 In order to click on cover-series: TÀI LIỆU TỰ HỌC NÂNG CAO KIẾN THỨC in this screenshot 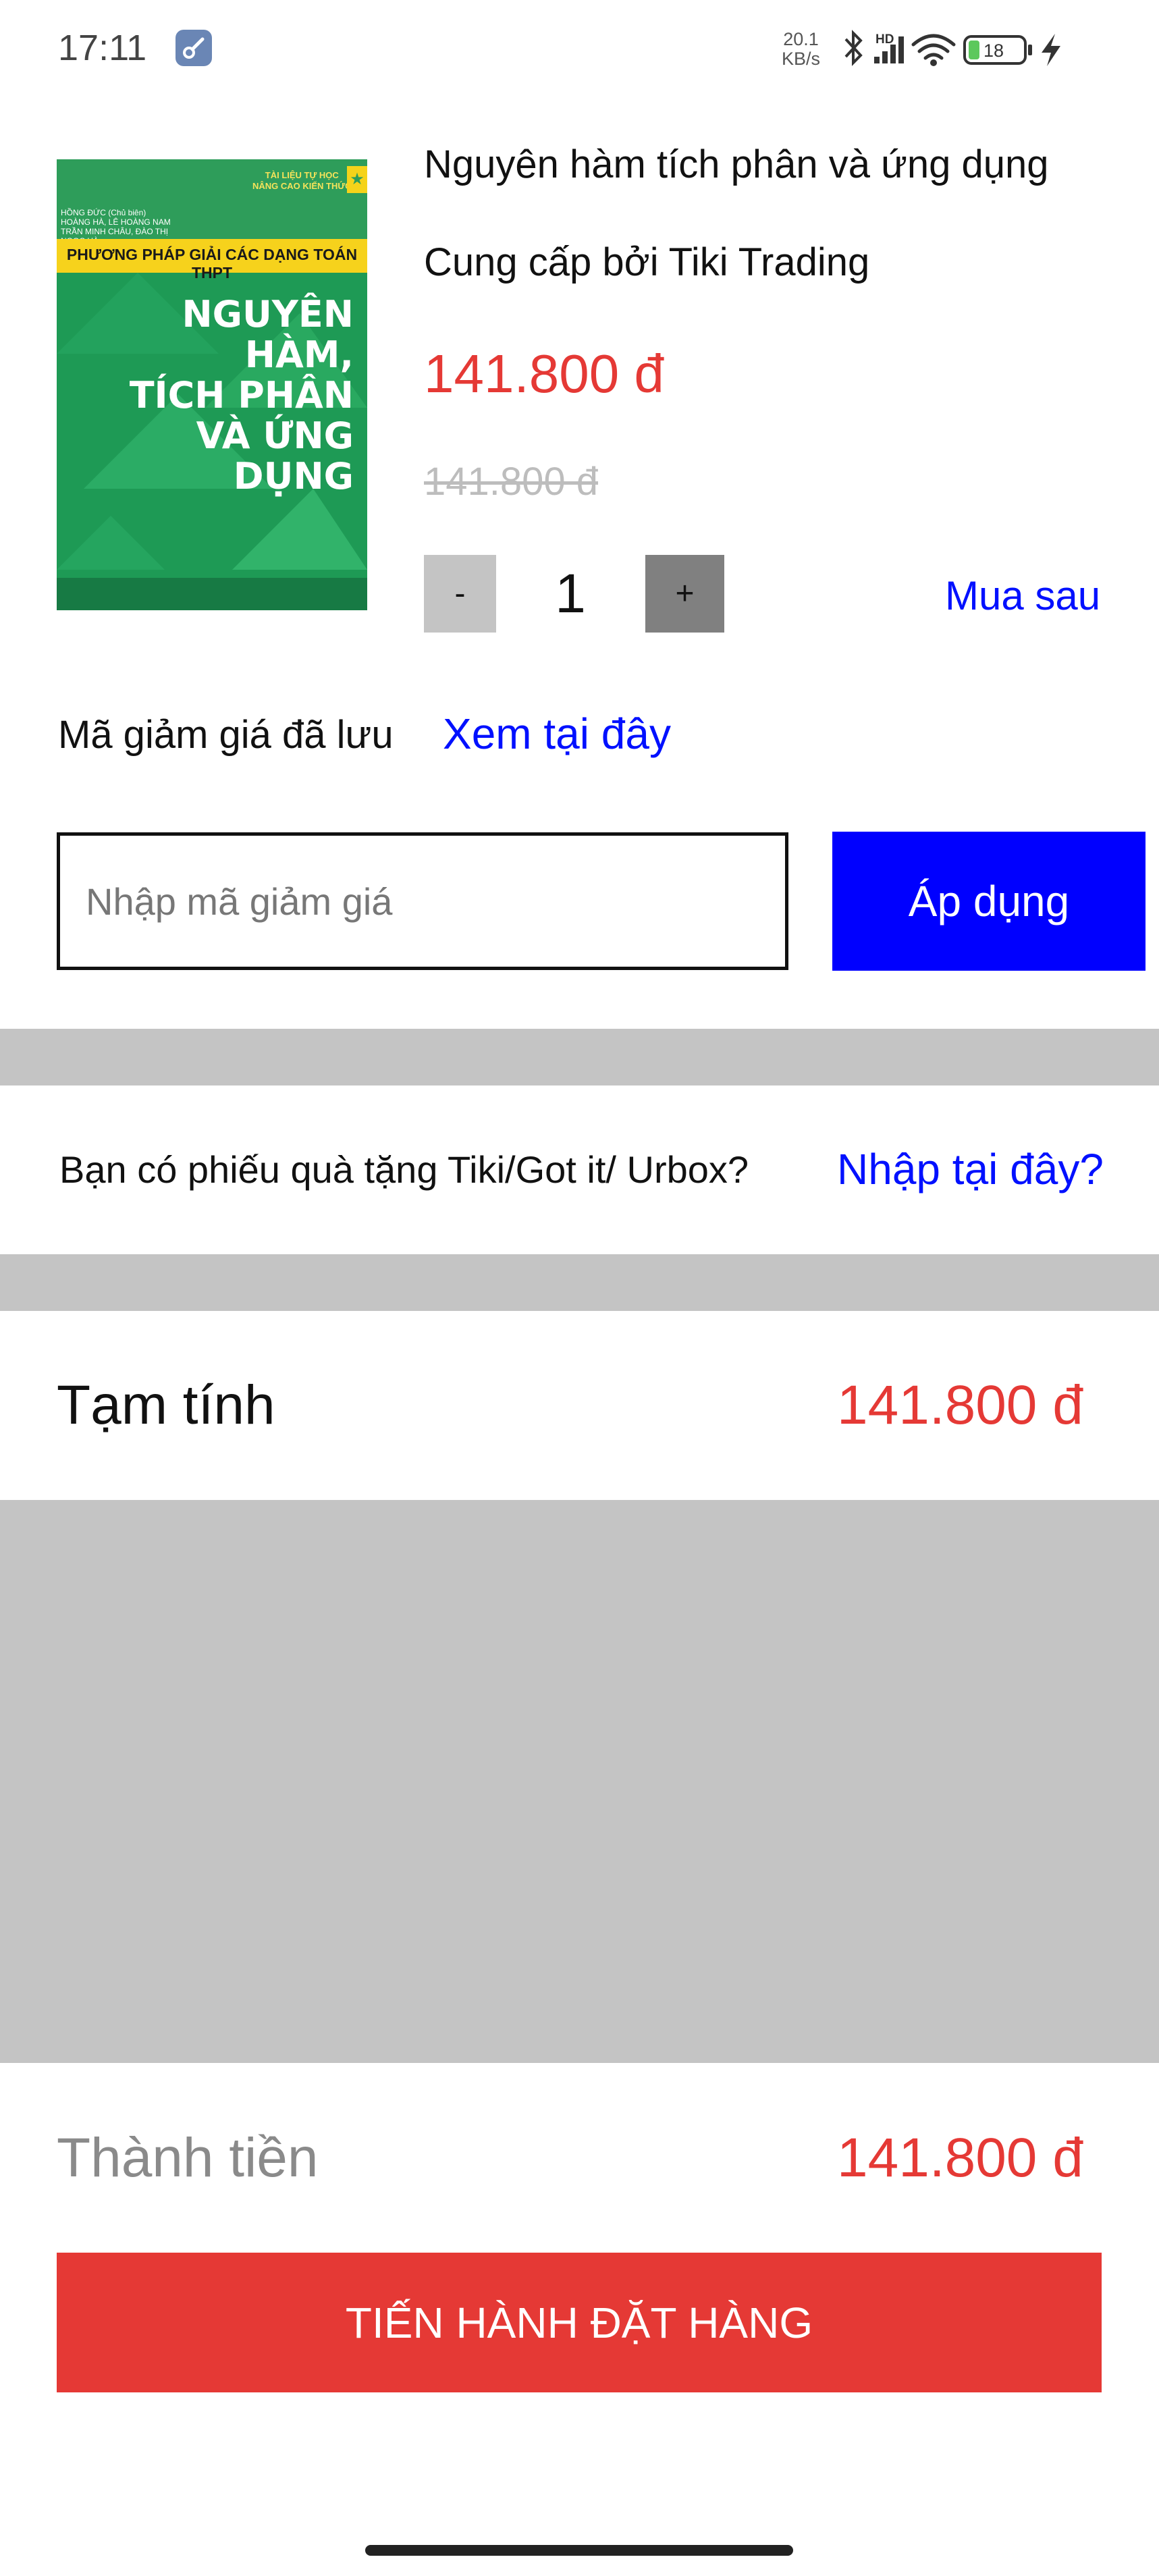, I will do `click(302, 180)`.